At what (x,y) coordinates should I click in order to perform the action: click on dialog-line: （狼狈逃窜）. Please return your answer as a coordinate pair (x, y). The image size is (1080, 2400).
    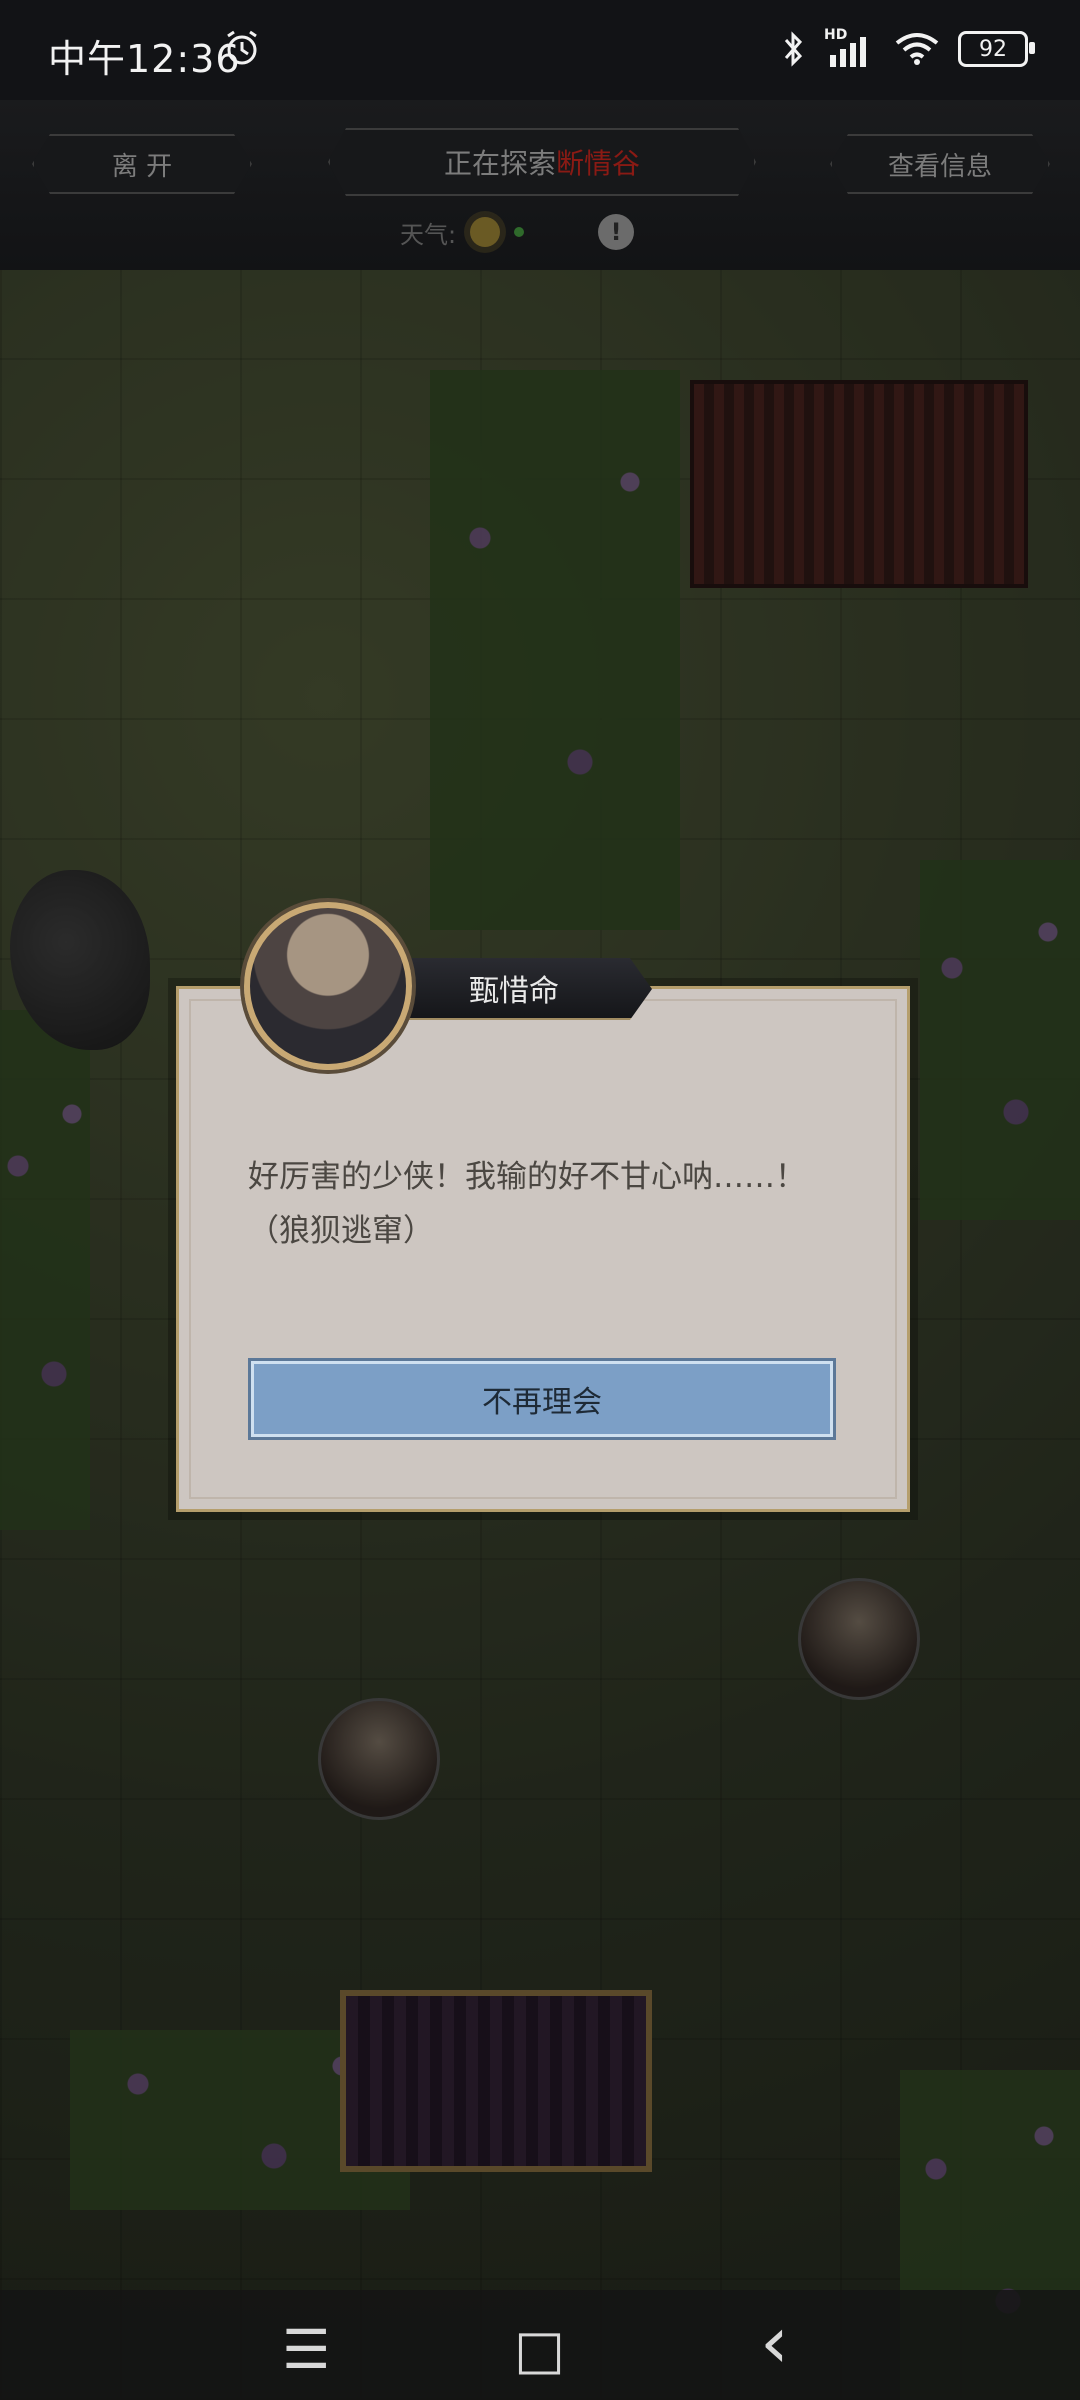
    Looking at the image, I should click on (341, 1231).